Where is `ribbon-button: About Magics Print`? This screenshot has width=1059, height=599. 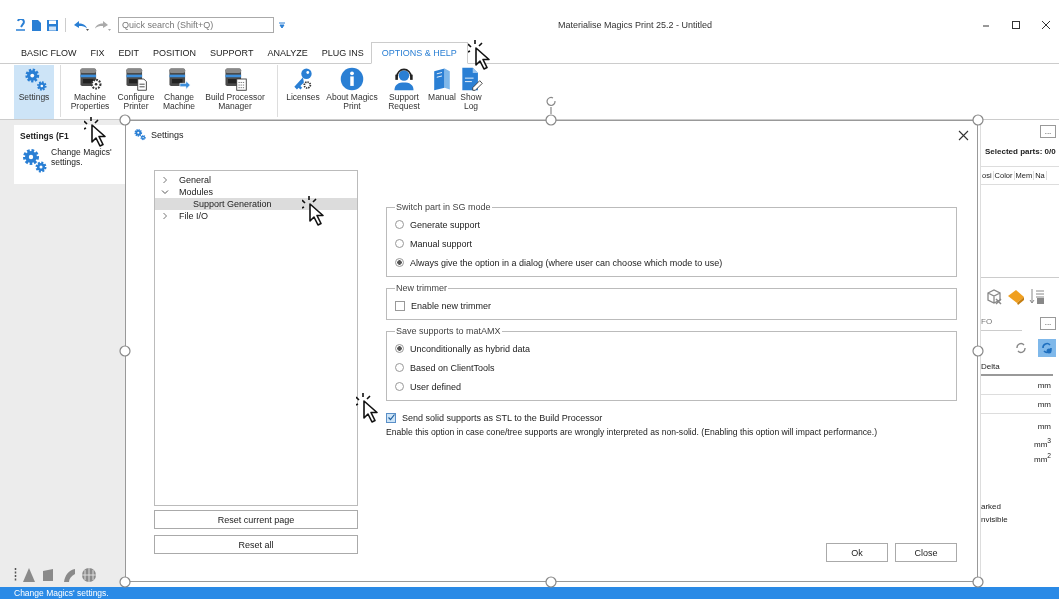
ribbon-button: About Magics Print is located at coordinates (352, 92).